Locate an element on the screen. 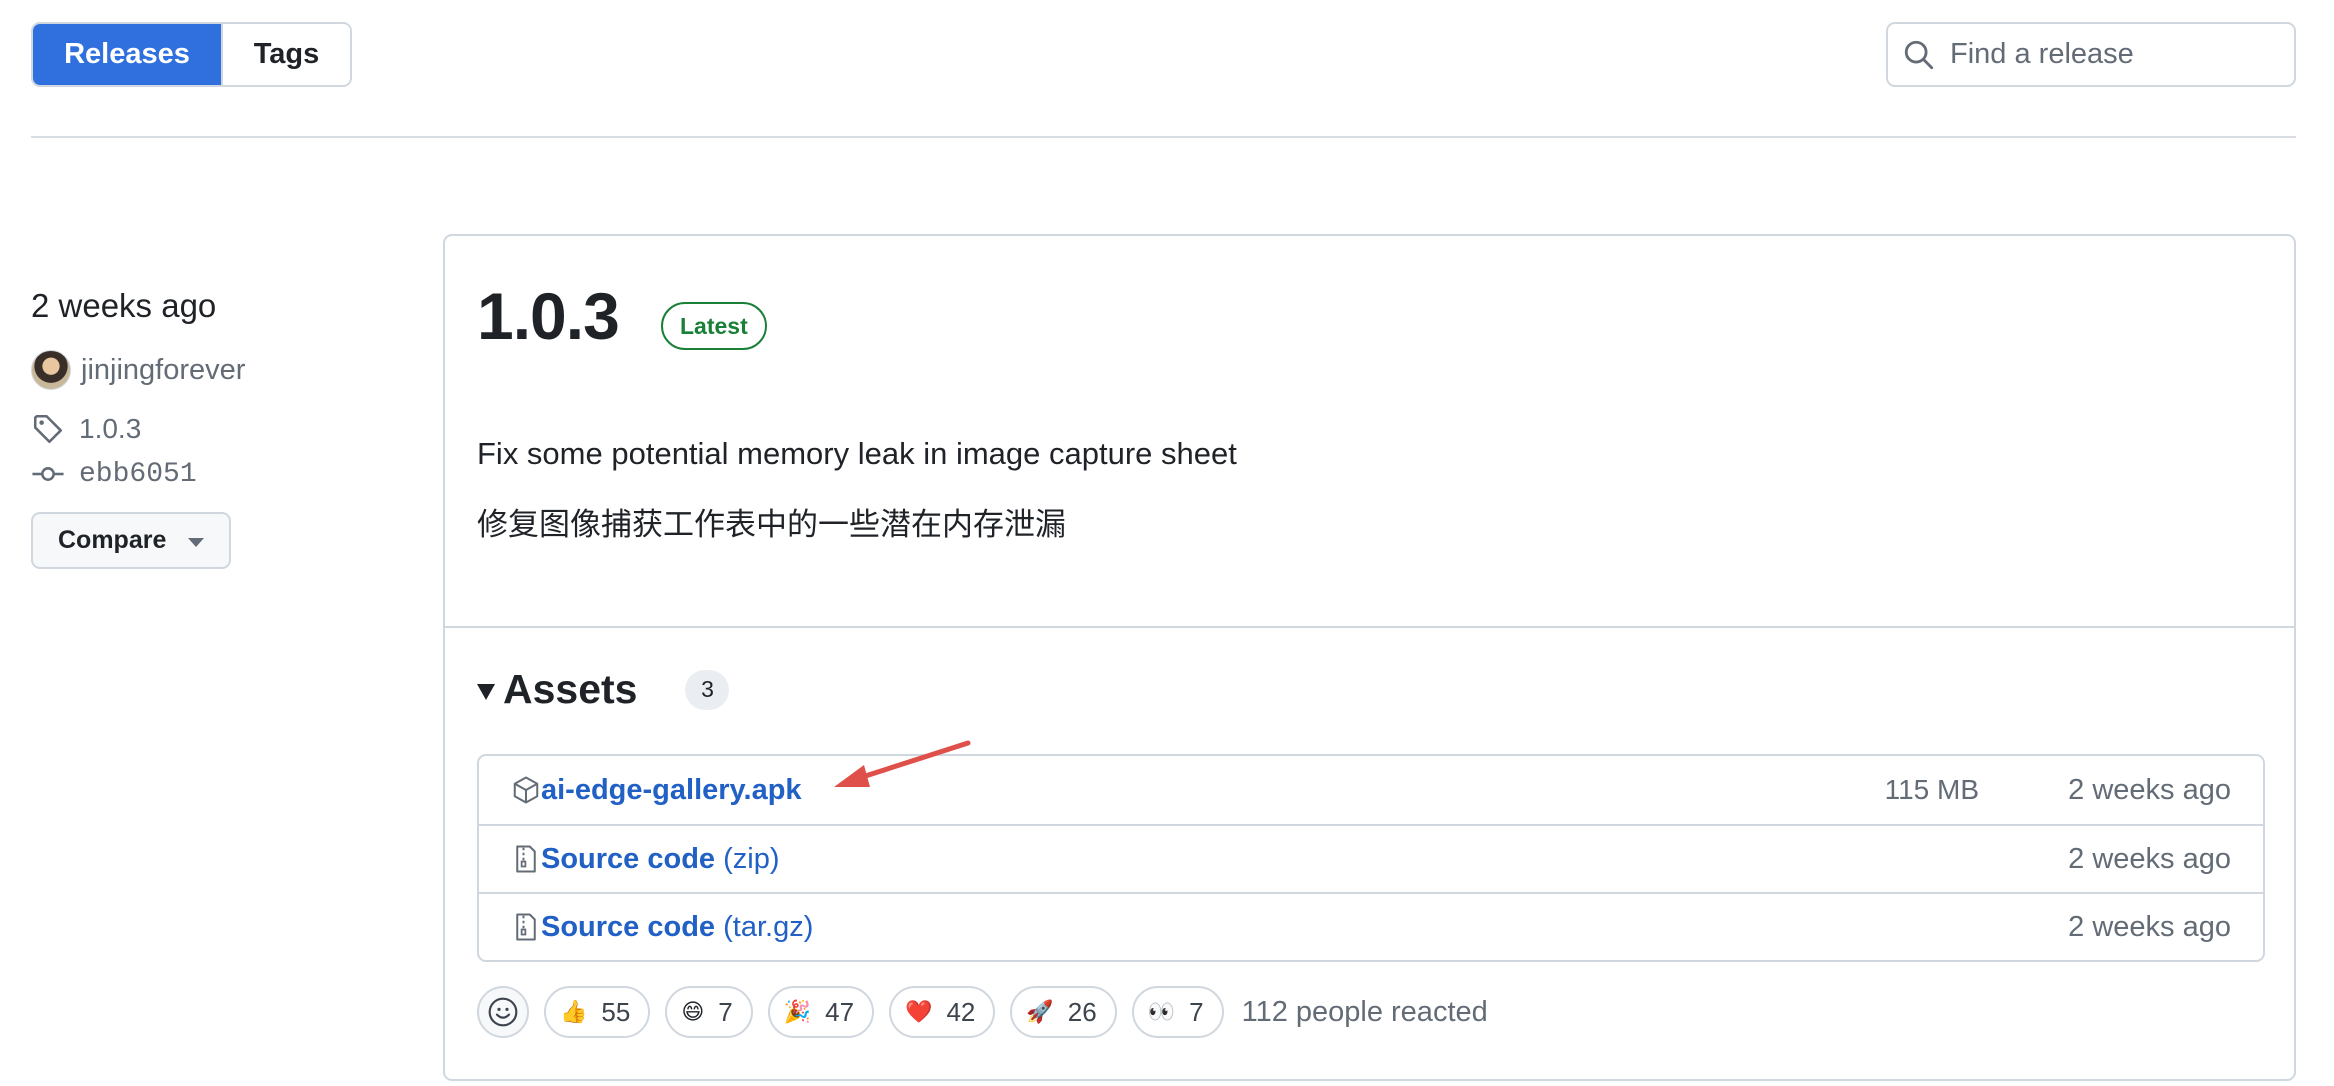 Image resolution: width=2334 pixels, height=1086 pixels. reaction-thumbs-up: 👍 55 is located at coordinates (597, 1012).